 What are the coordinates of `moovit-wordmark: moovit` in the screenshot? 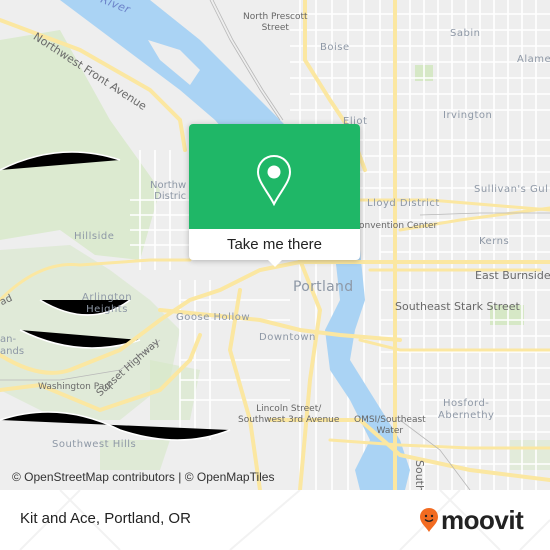 It's located at (482, 519).